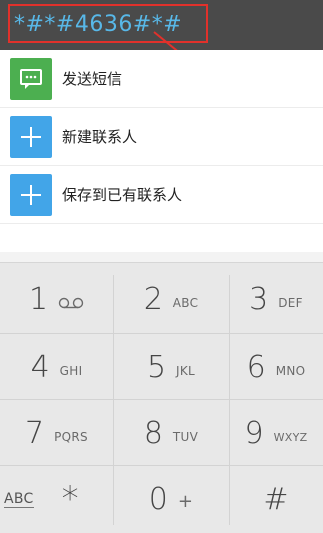  Describe the element at coordinates (290, 303) in the screenshot. I see `key-letters: DEF` at that location.